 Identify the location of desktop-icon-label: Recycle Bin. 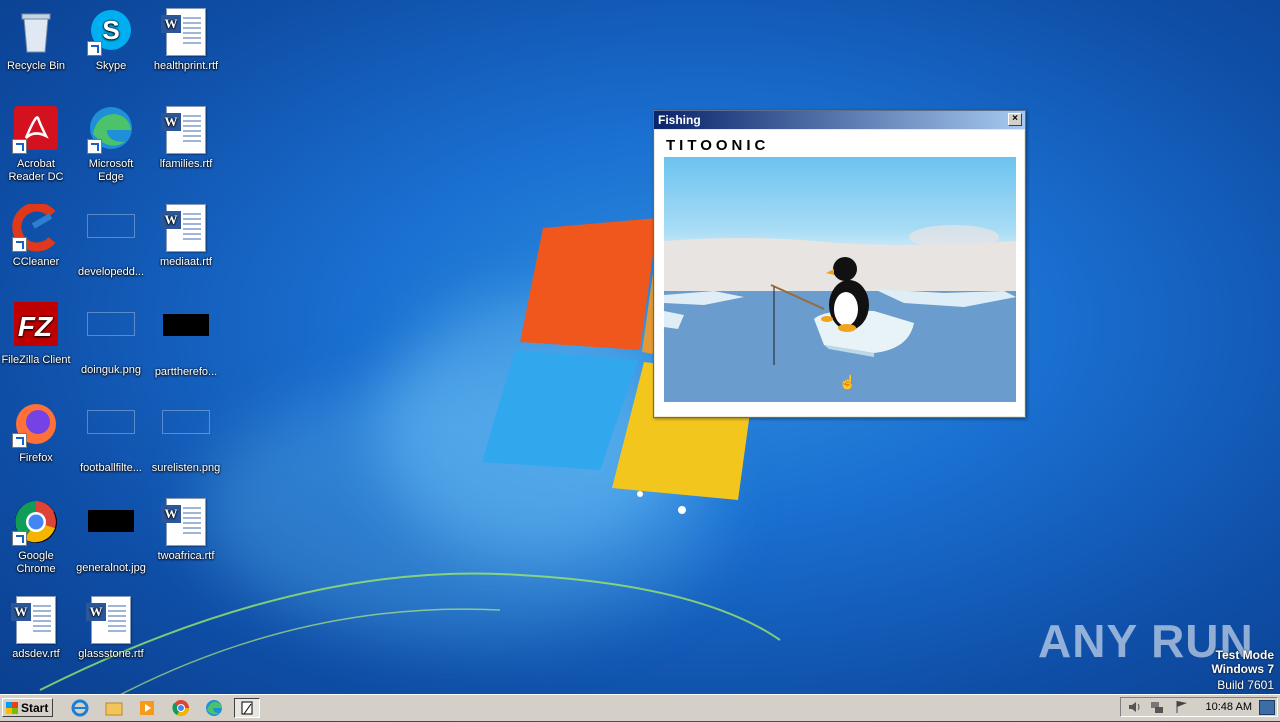
(36, 66).